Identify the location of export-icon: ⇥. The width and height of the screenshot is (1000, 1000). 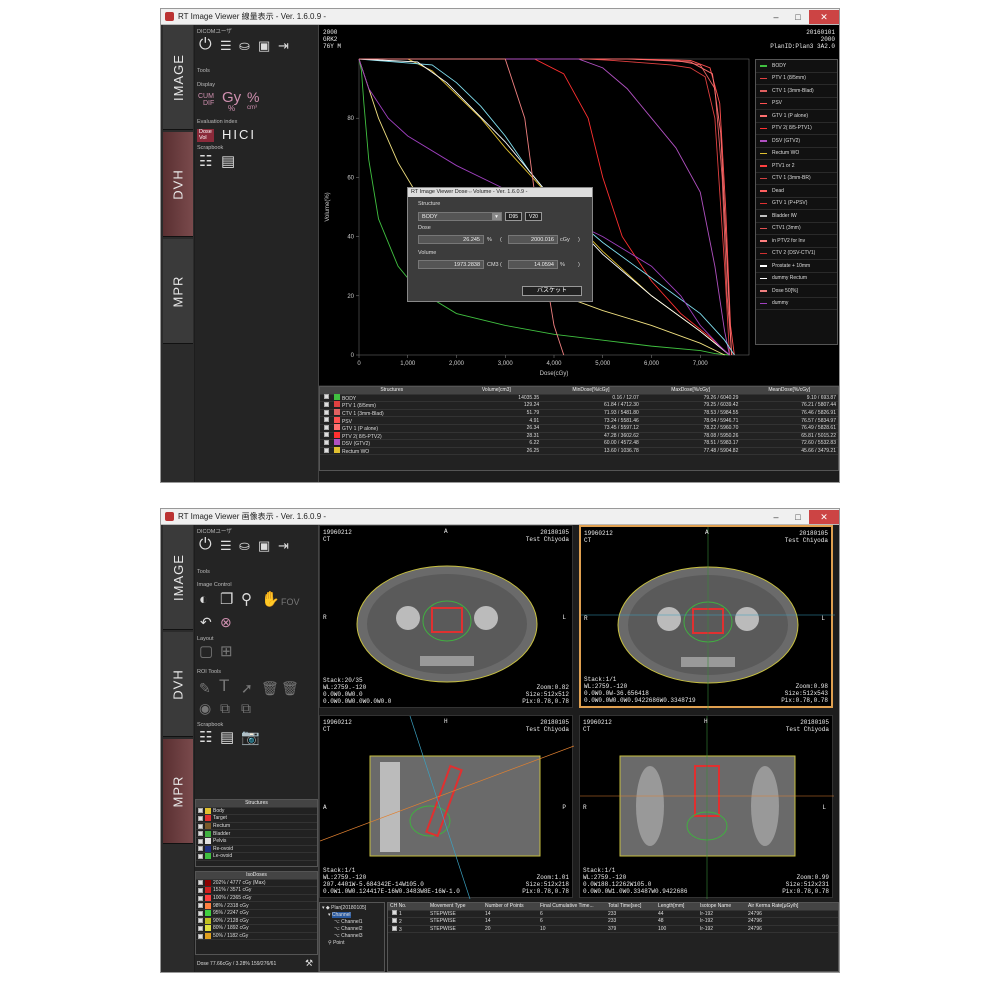
(283, 46).